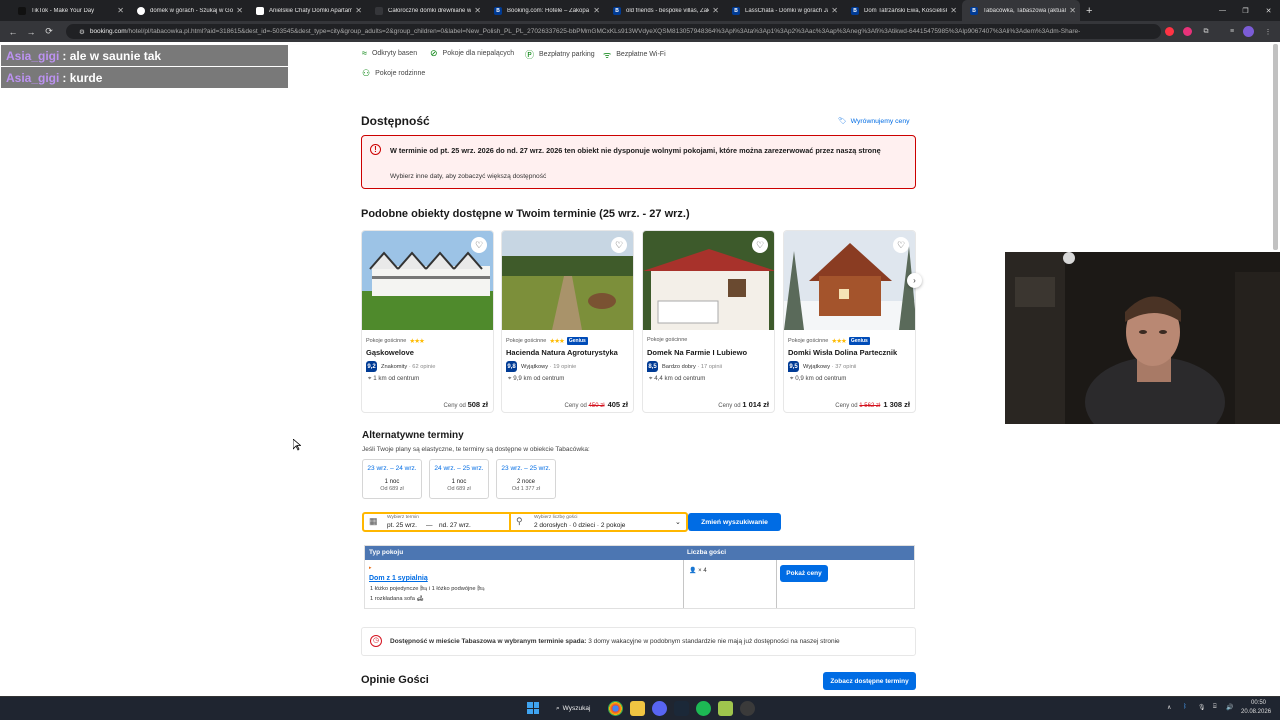 The width and height of the screenshot is (1280, 720). I want to click on browser-tab: Całoroczne domki drewniane w ✕, so click(426, 10).